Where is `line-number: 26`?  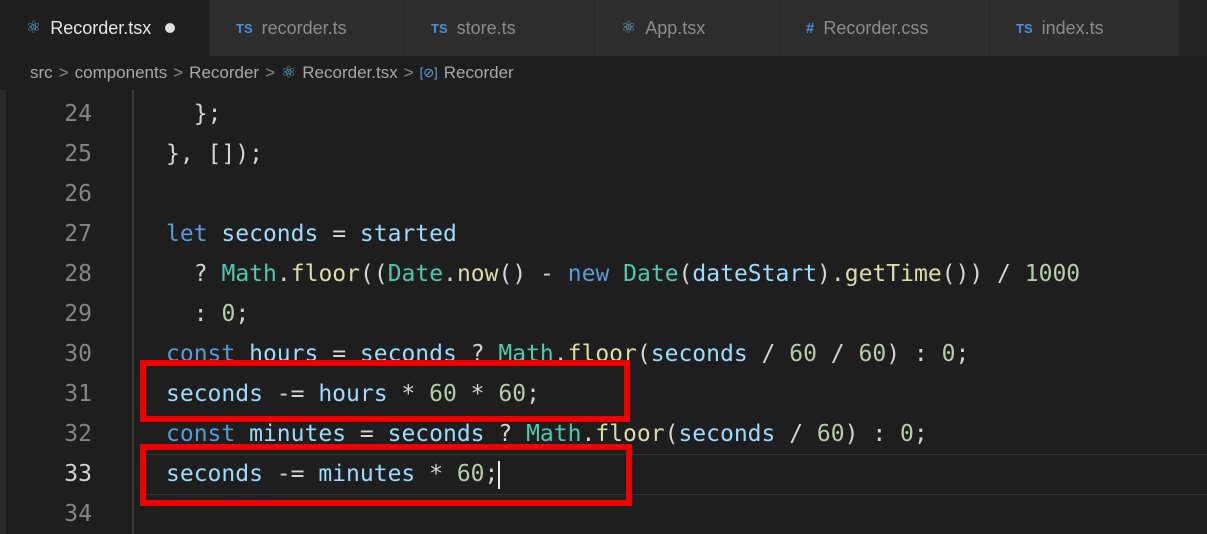
line-number: 26 is located at coordinates (78, 194).